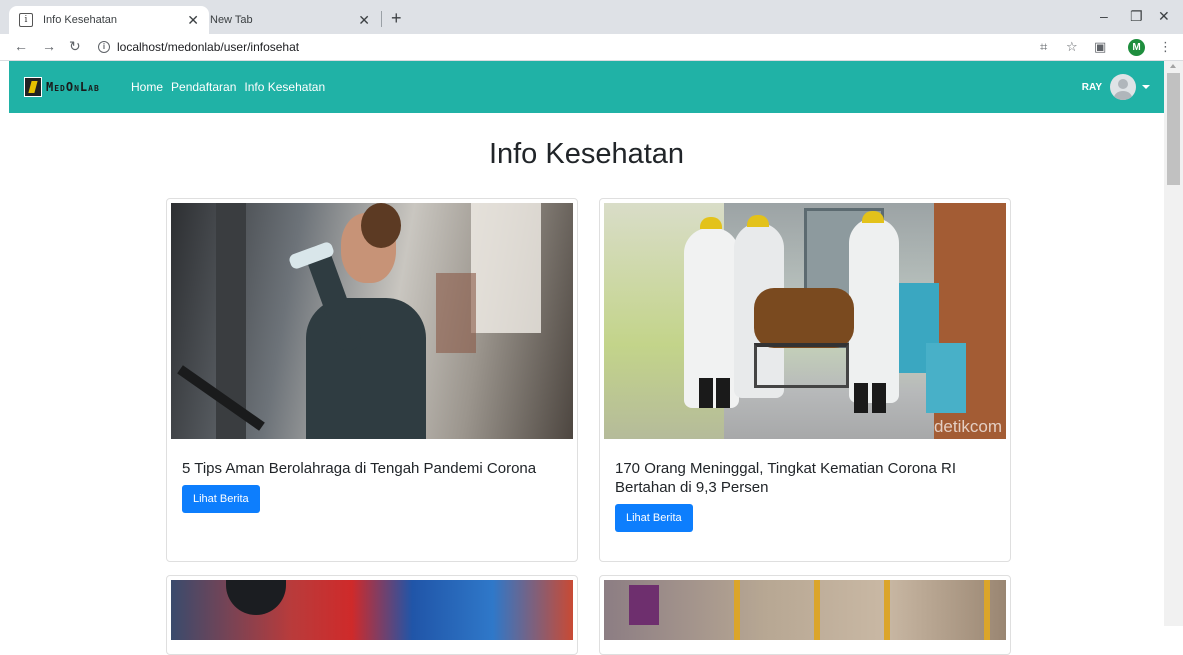 Image resolution: width=1183 pixels, height=655 pixels. Describe the element at coordinates (284, 87) in the screenshot. I see `nav-link-info-kesehatan: Info Kesehatan` at that location.